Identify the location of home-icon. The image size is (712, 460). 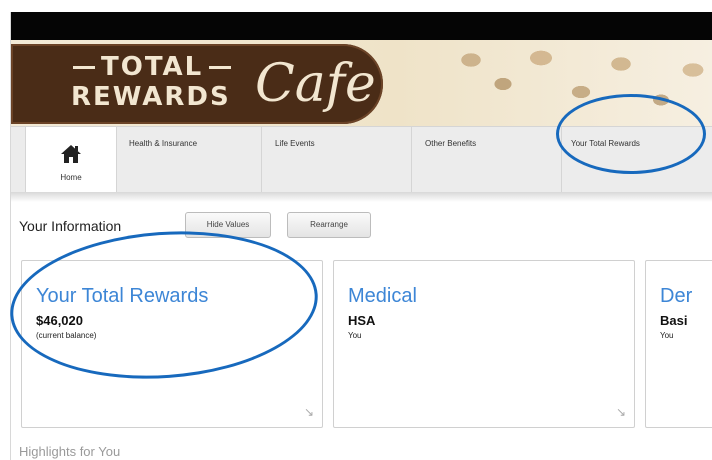
(71, 157).